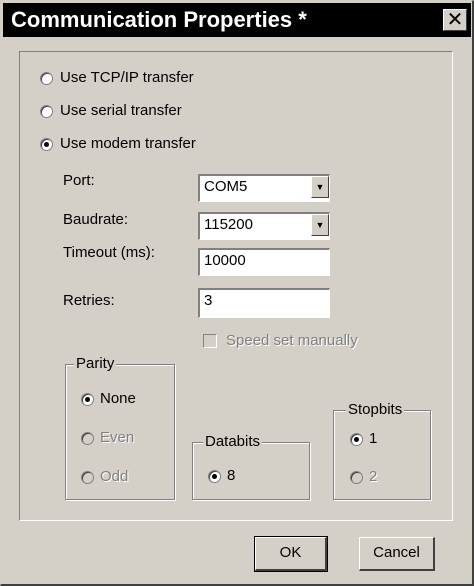 The height and width of the screenshot is (586, 474). I want to click on baudrate-label: Baudrate:, so click(96, 219).